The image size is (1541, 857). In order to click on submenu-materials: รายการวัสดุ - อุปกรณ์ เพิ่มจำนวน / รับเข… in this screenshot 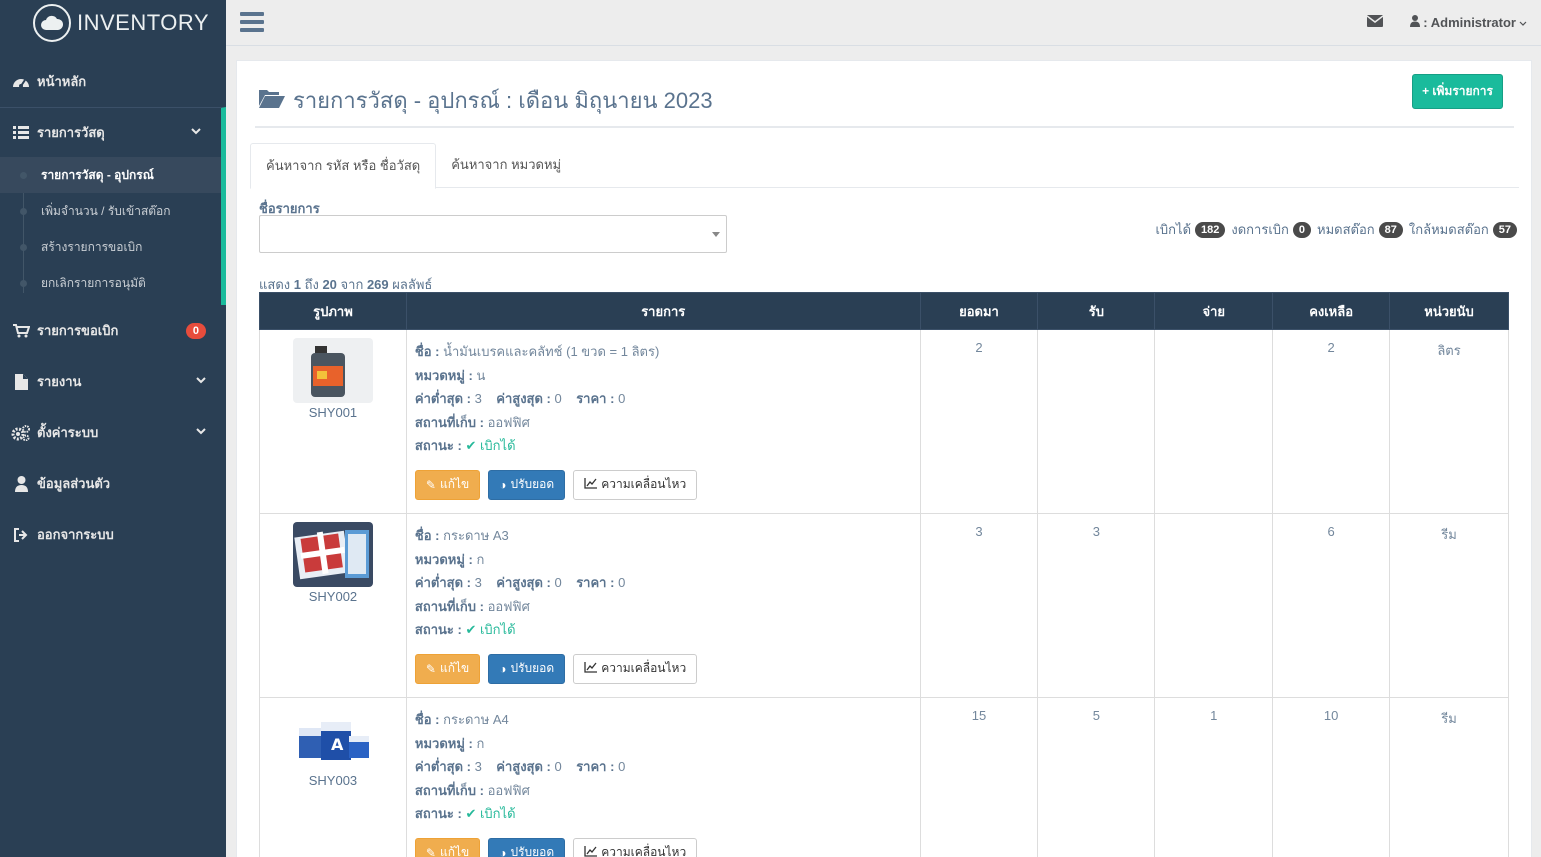, I will do `click(113, 231)`.